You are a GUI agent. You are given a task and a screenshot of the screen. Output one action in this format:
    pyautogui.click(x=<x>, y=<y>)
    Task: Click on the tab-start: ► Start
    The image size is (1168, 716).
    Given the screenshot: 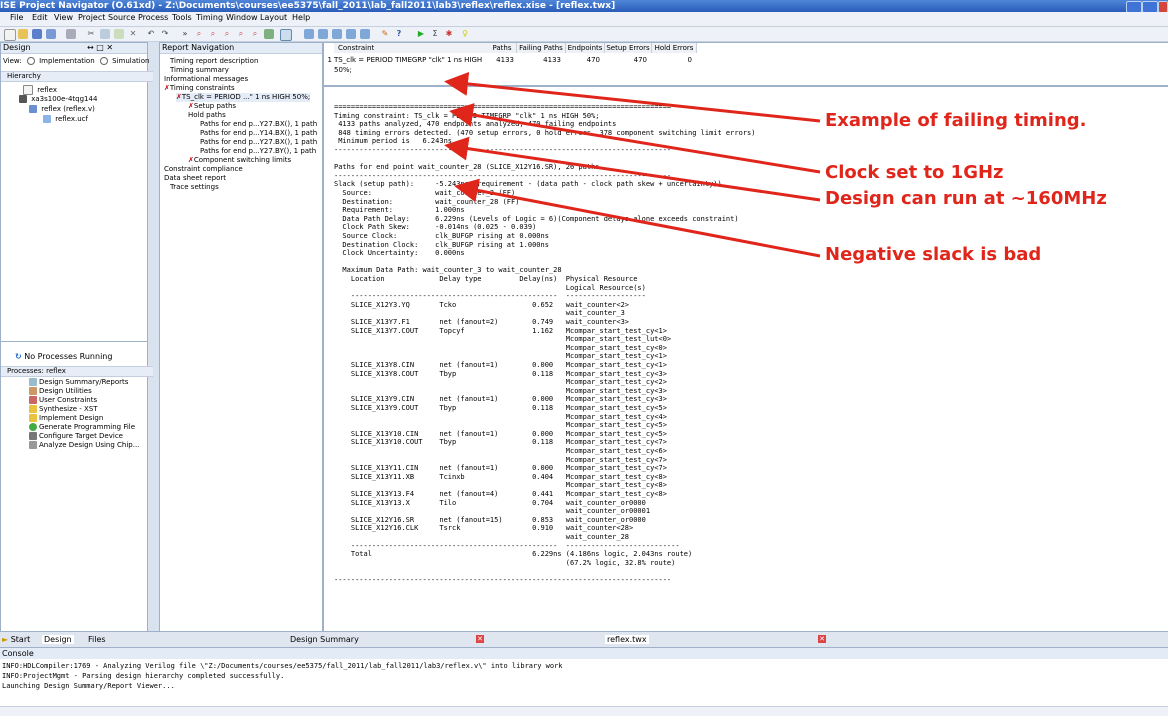 What is the action you would take?
    pyautogui.click(x=16, y=639)
    